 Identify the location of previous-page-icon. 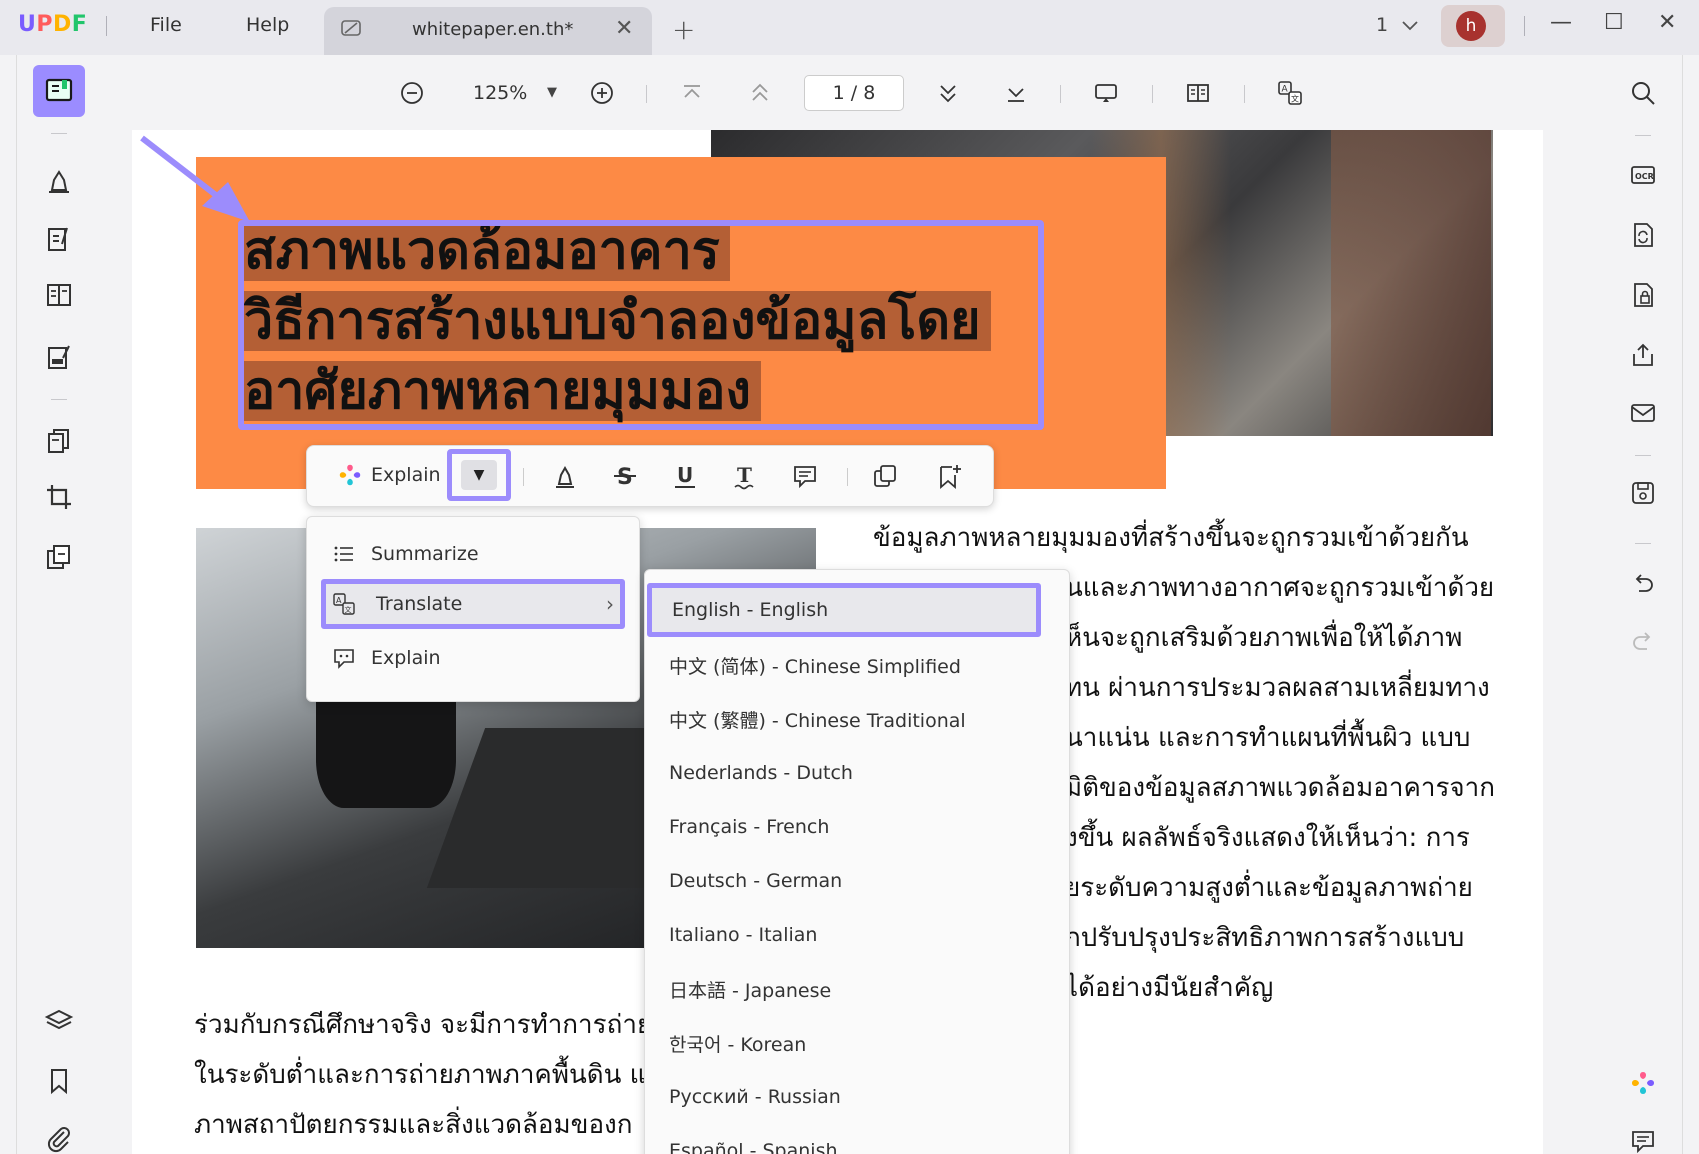
(760, 93).